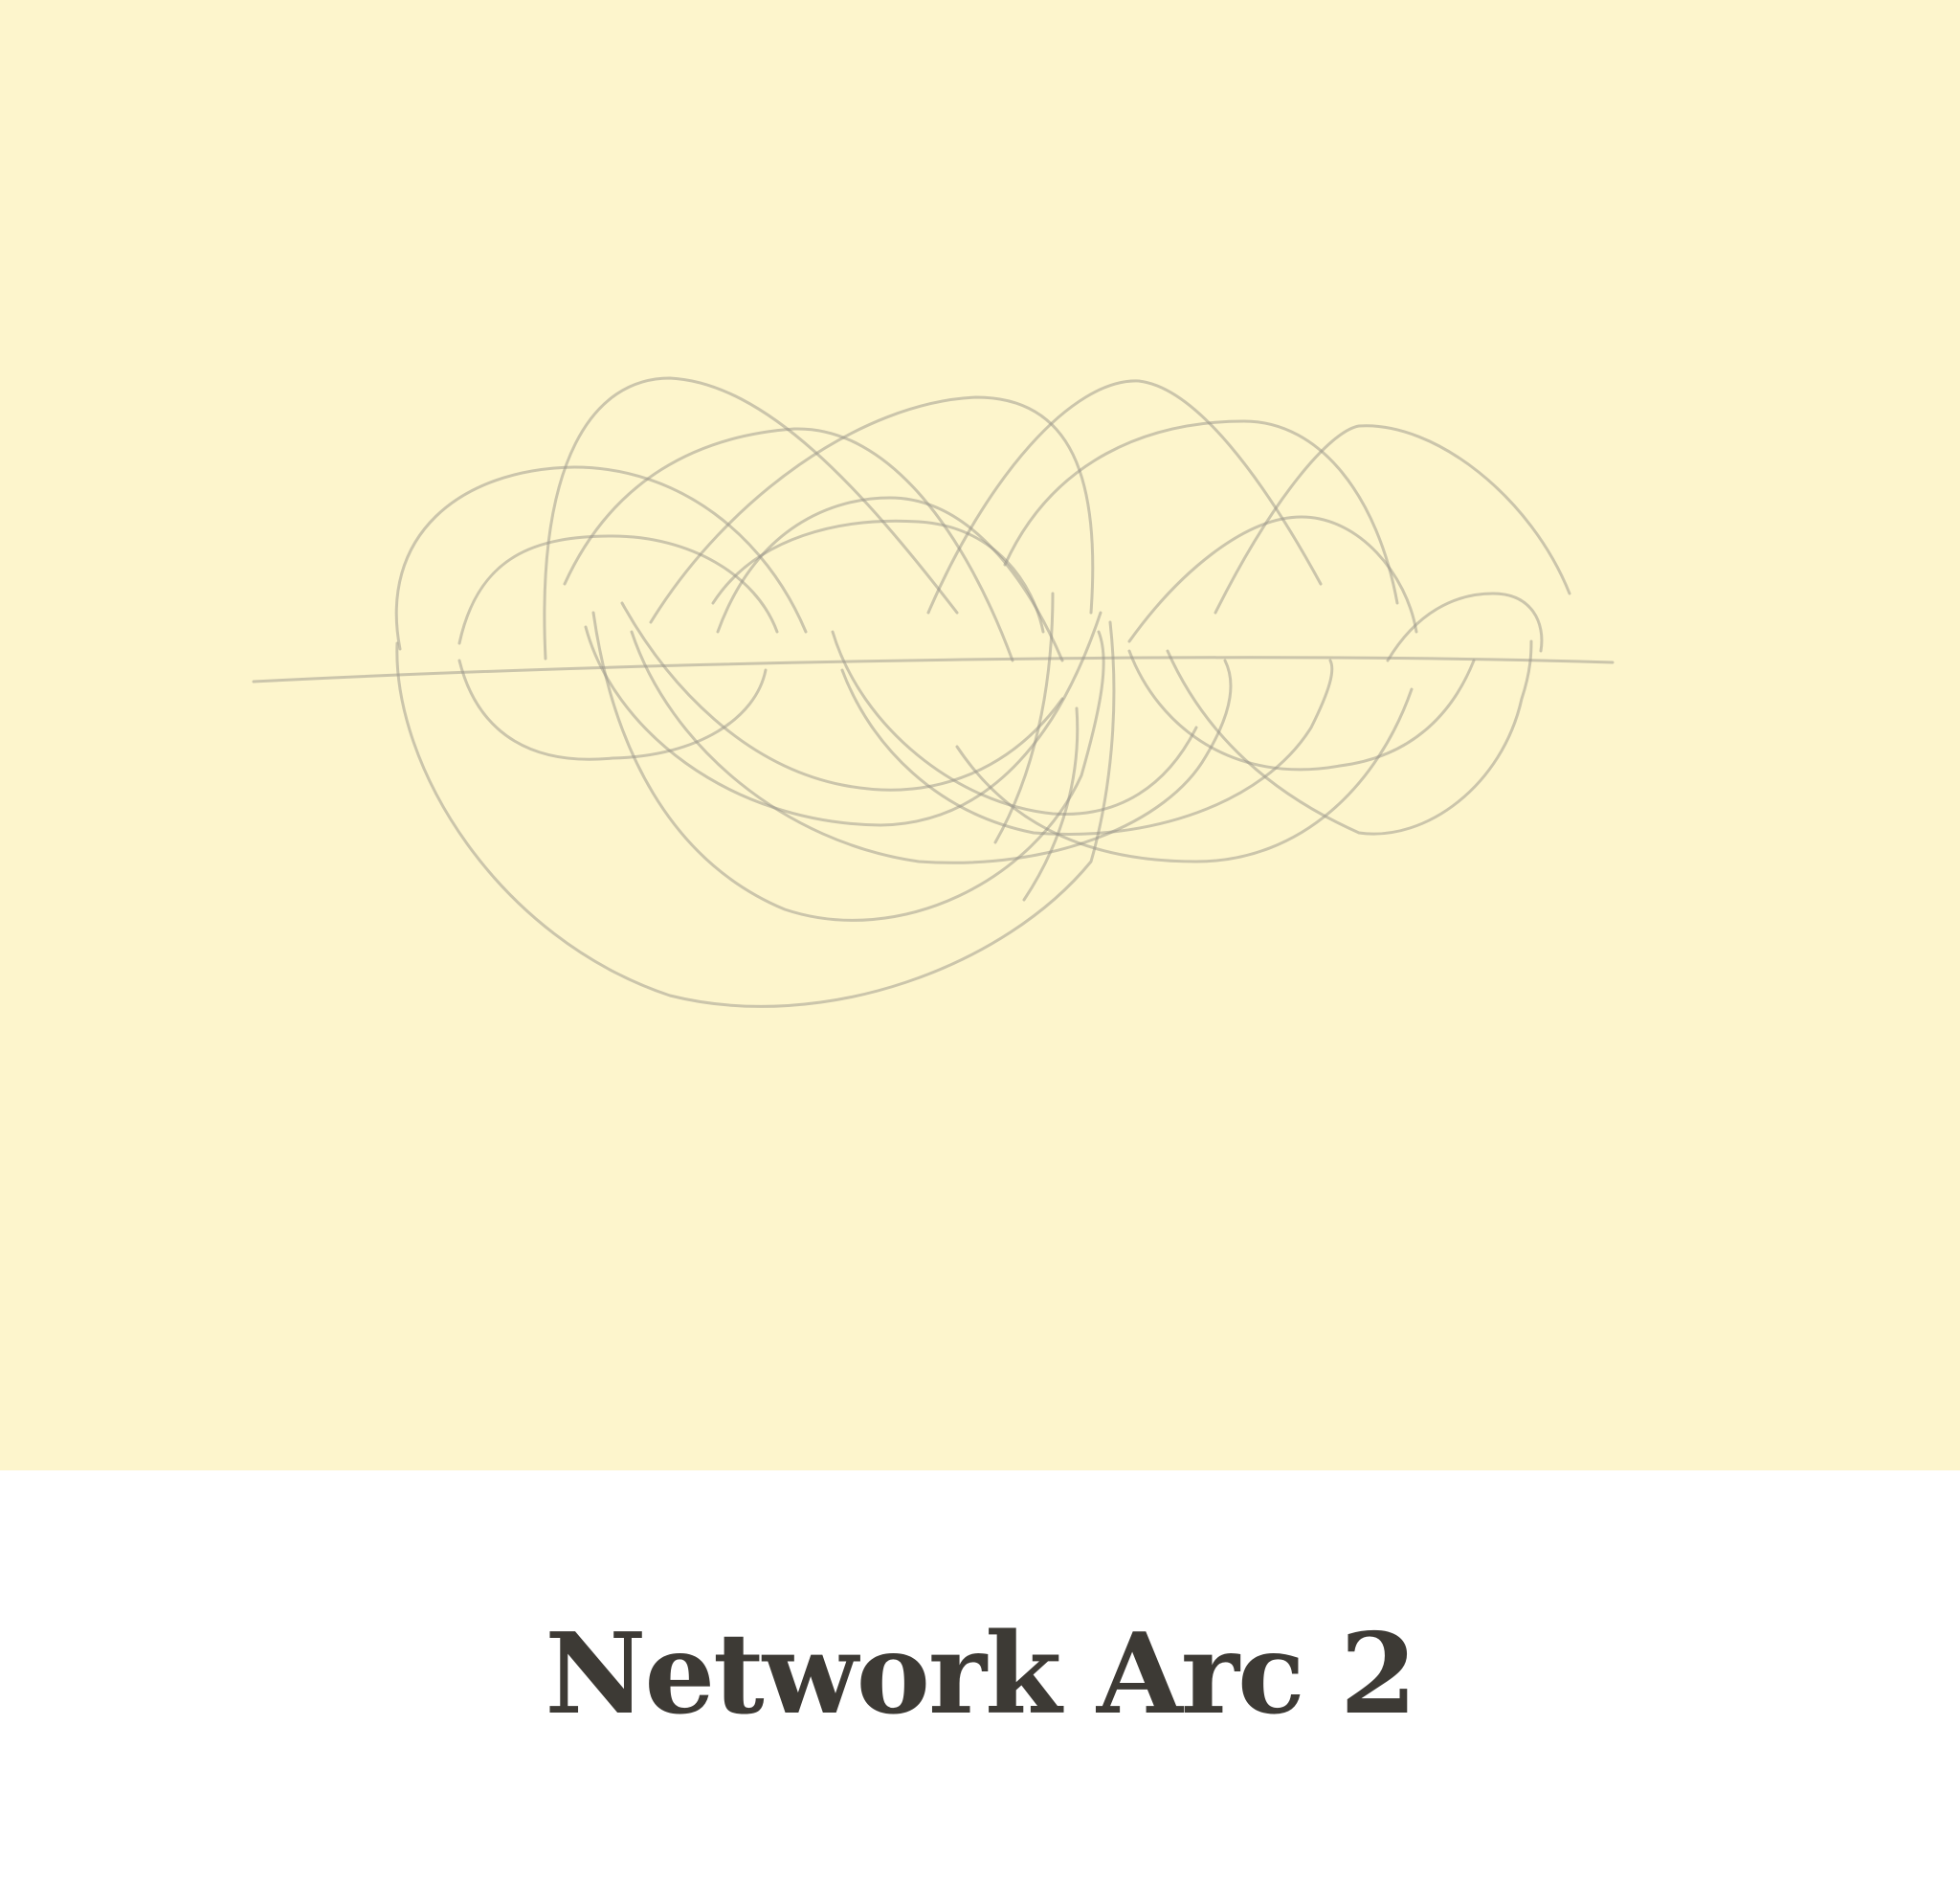 The width and height of the screenshot is (1960, 1882). I want to click on baseline, so click(933, 669).